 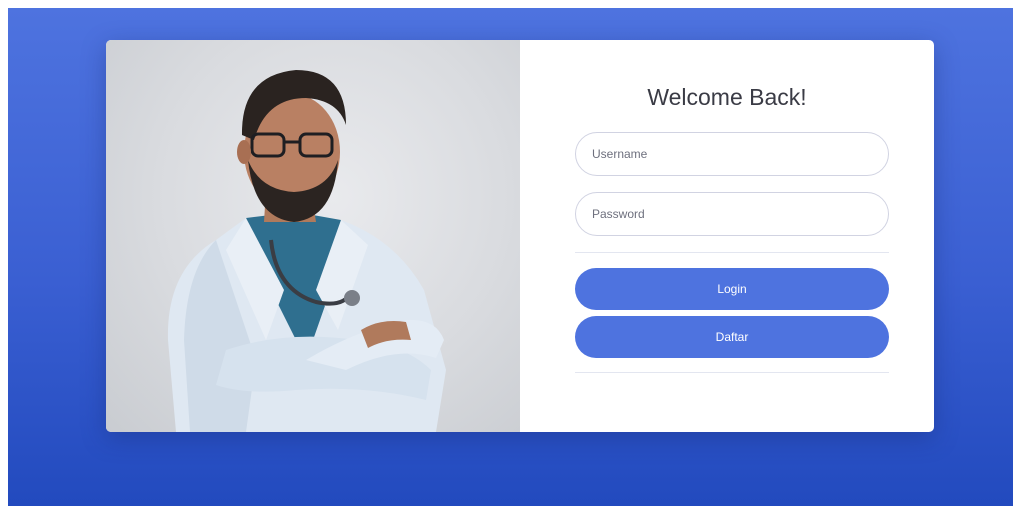 I want to click on username-input, so click(x=732, y=154).